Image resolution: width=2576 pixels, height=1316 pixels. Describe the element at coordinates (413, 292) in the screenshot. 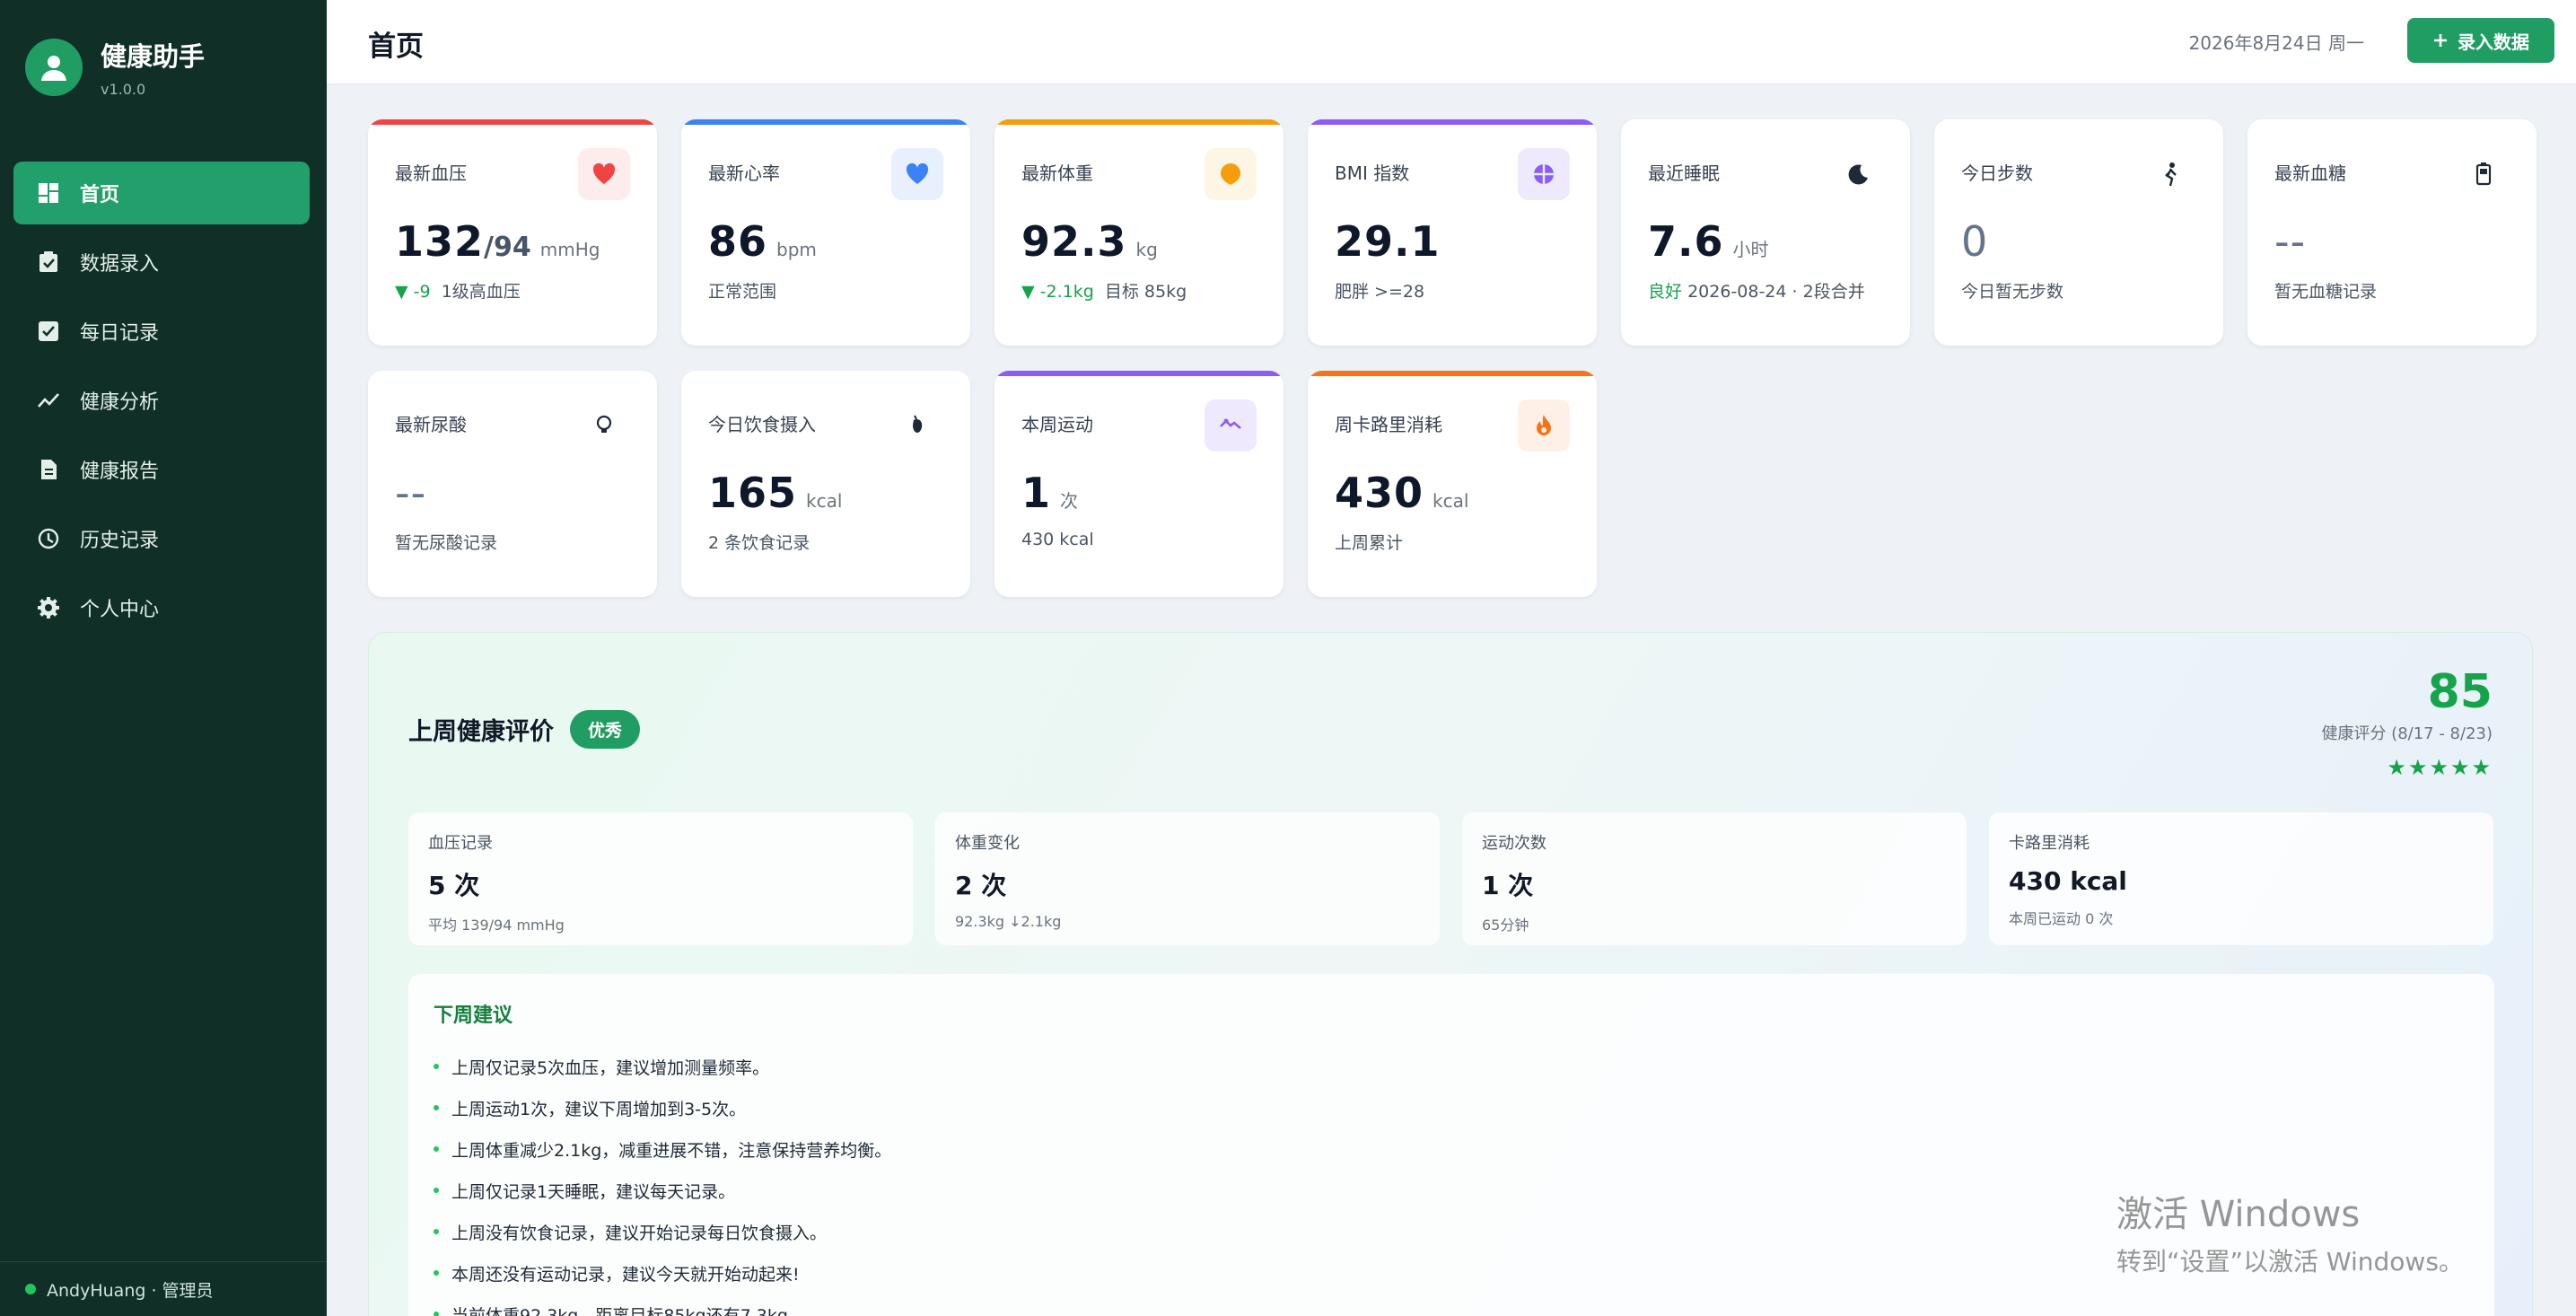

I see `card-trend: ▼ -9` at that location.